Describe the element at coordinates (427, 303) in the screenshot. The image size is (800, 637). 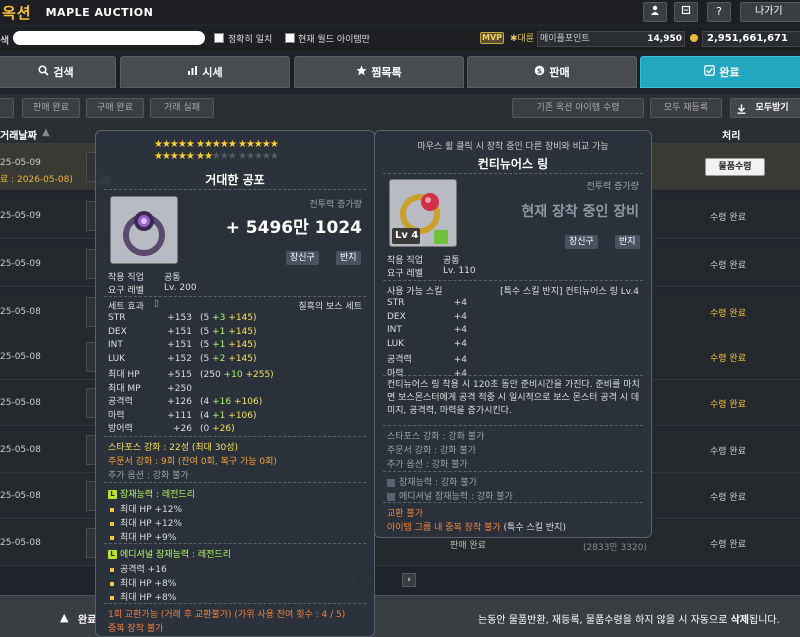
I see `compare-stat-row: STR +4` at that location.